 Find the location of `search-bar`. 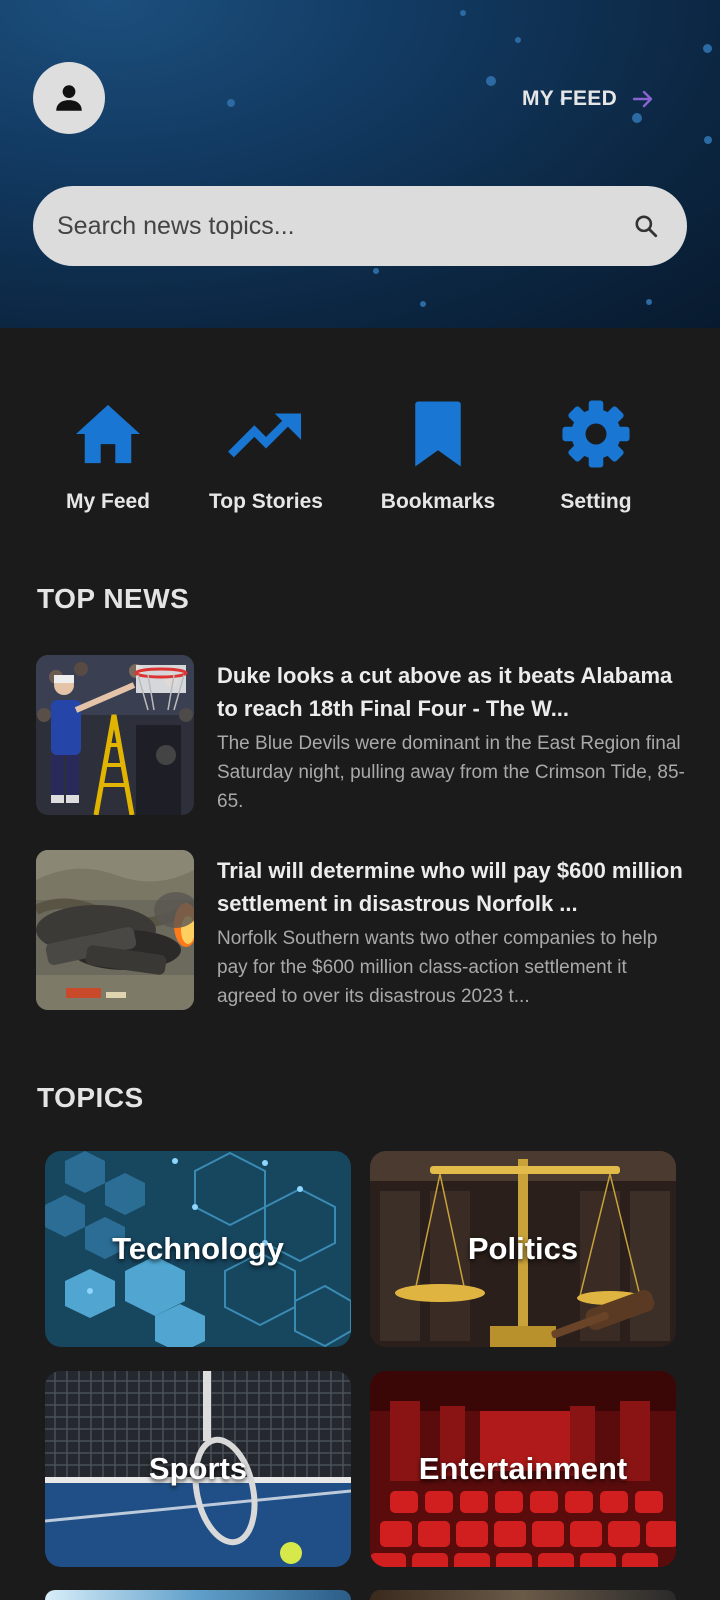

search-bar is located at coordinates (360, 226).